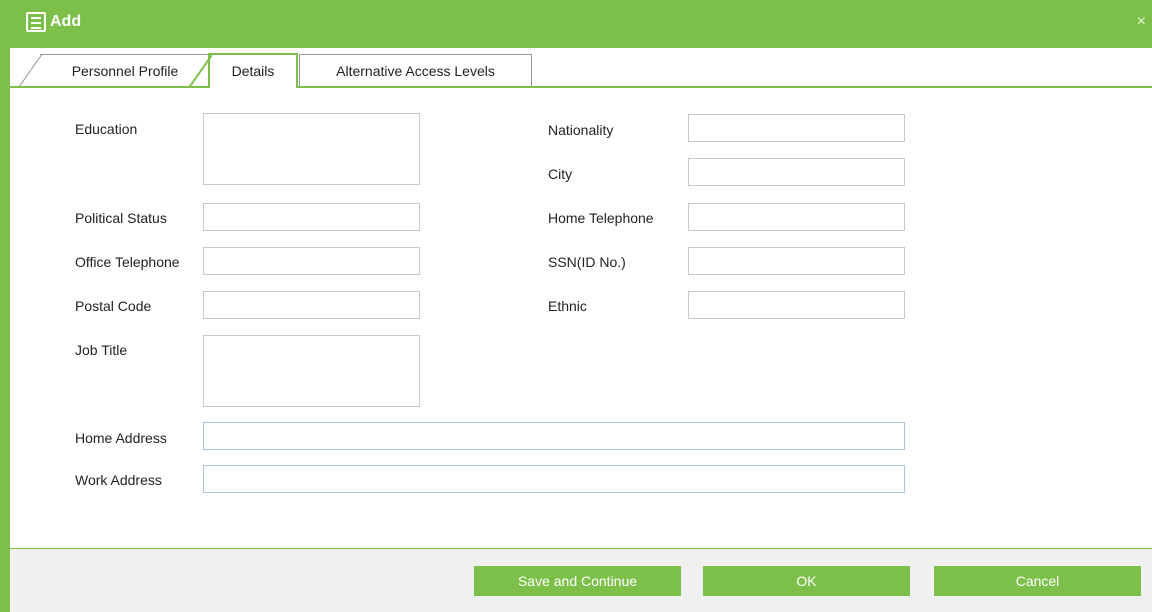 Image resolution: width=1152 pixels, height=612 pixels. Describe the element at coordinates (5, 330) in the screenshot. I see `dialog-left-border` at that location.